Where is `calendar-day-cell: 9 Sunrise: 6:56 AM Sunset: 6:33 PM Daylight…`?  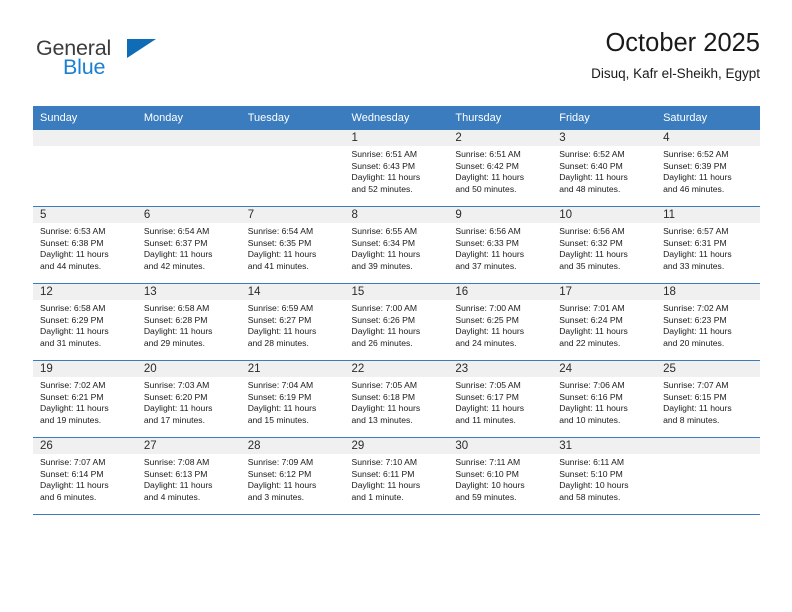
calendar-day-cell: 9 Sunrise: 6:56 AM Sunset: 6:33 PM Daylight… is located at coordinates (500, 245).